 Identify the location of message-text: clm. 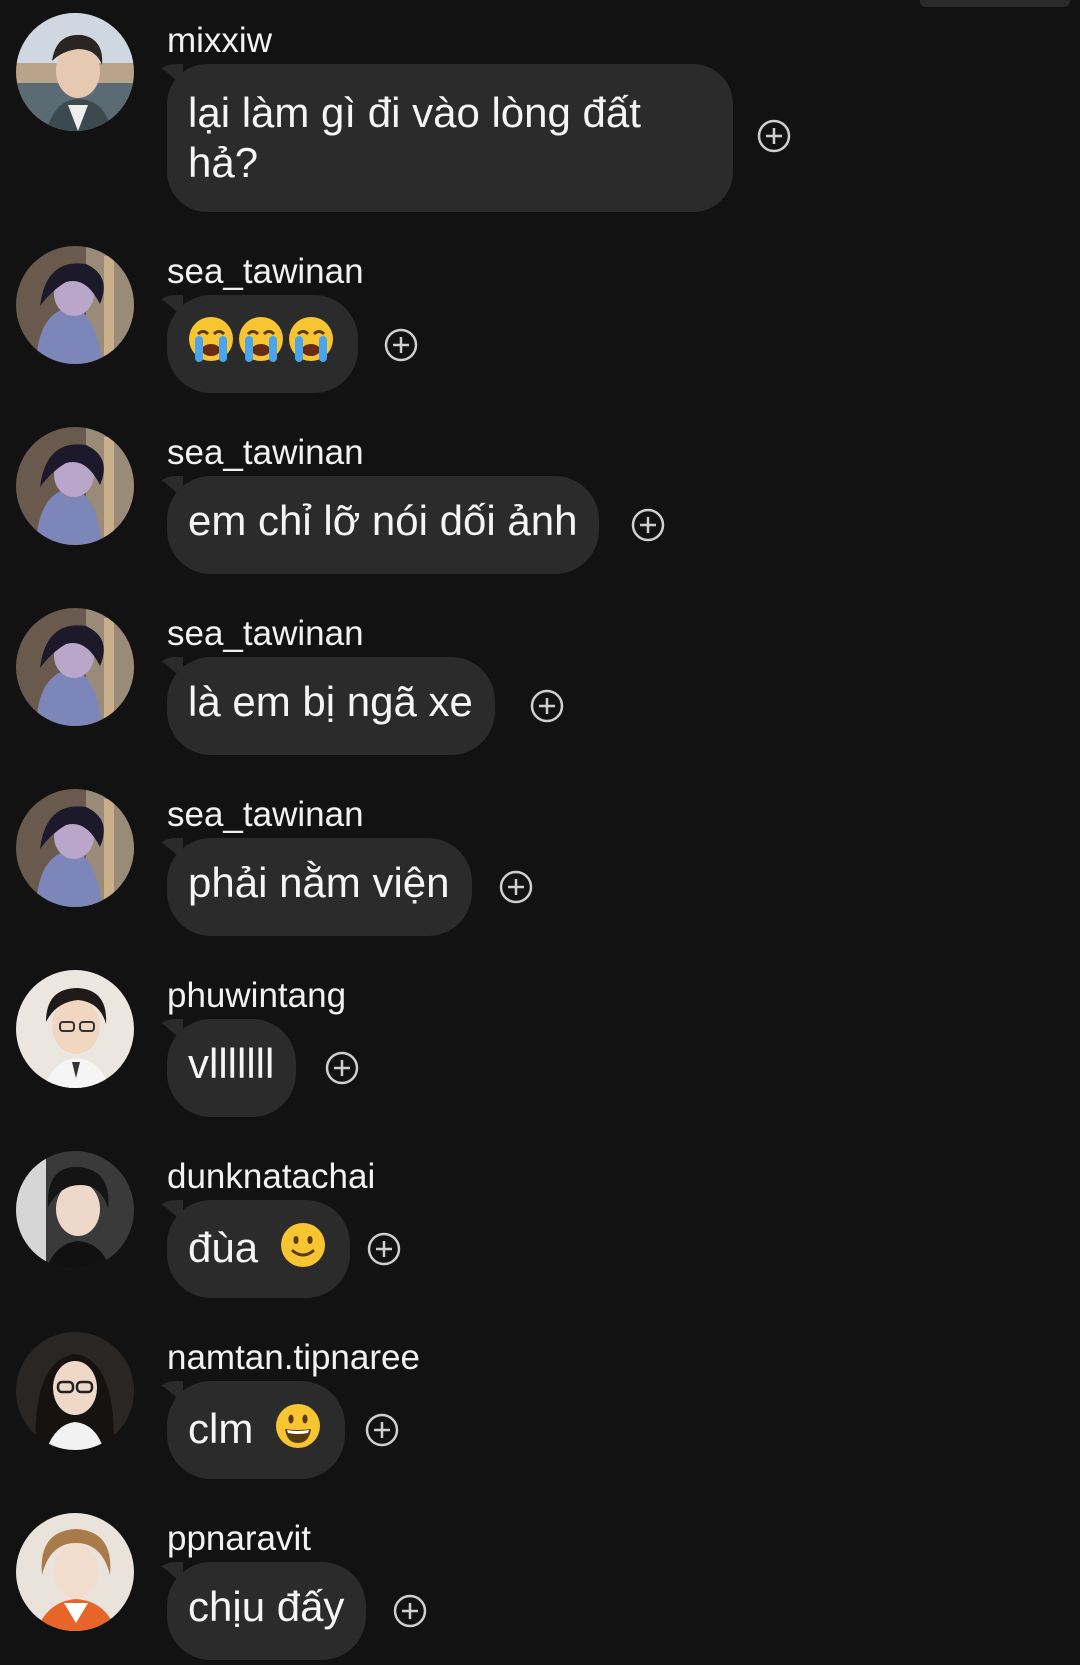
(221, 1428).